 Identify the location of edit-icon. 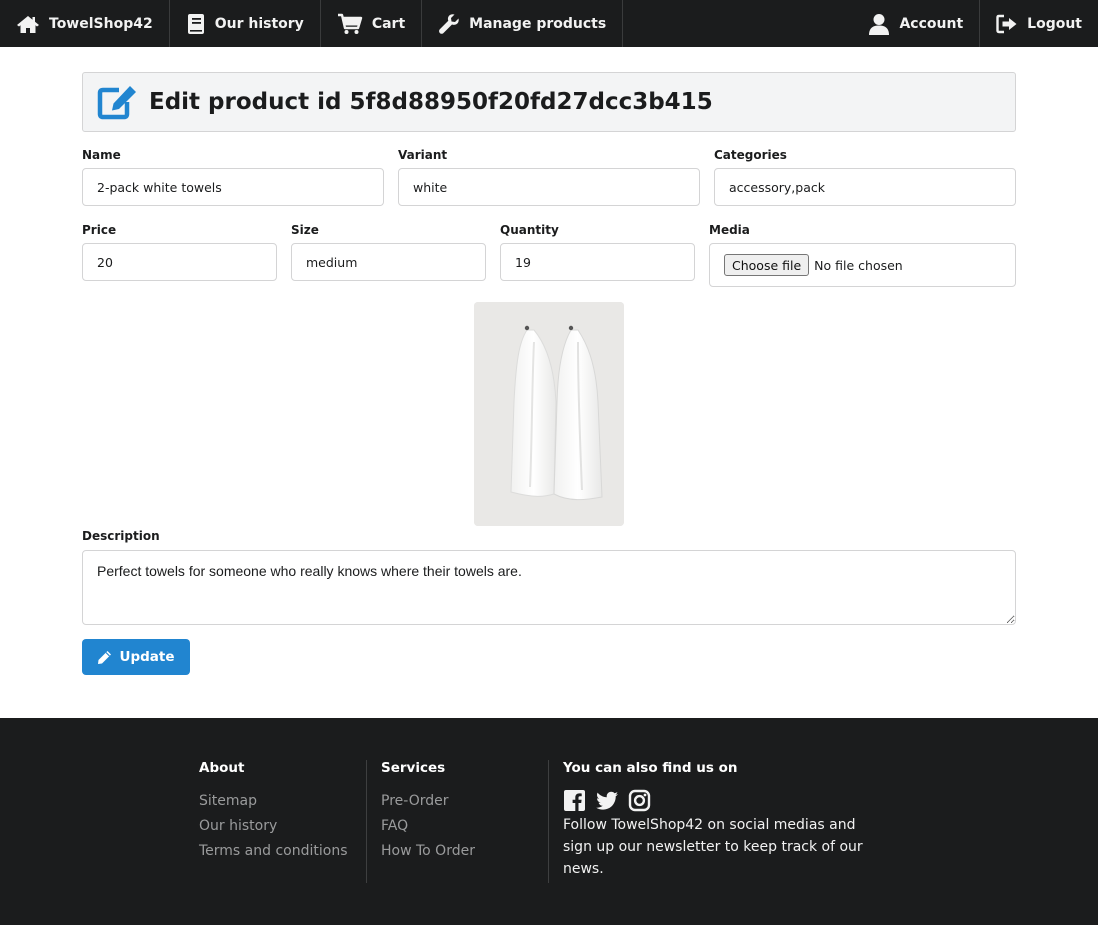
(116, 103).